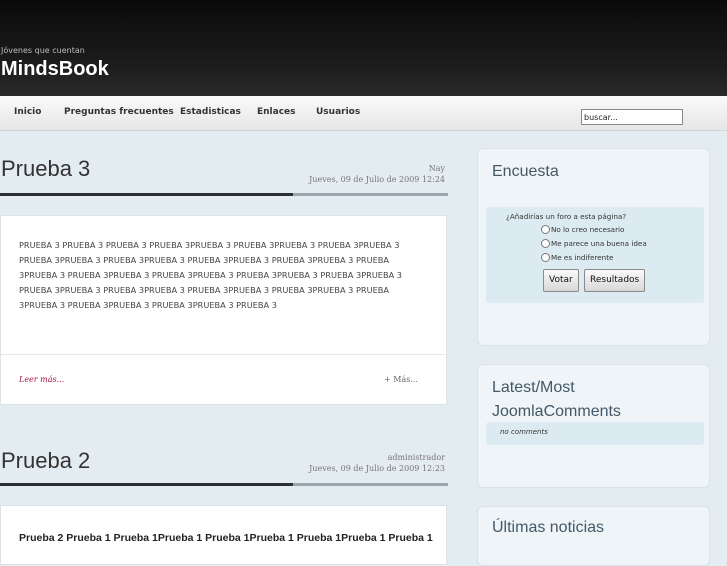  I want to click on nav-item-enlaces: Enlaces, so click(276, 112).